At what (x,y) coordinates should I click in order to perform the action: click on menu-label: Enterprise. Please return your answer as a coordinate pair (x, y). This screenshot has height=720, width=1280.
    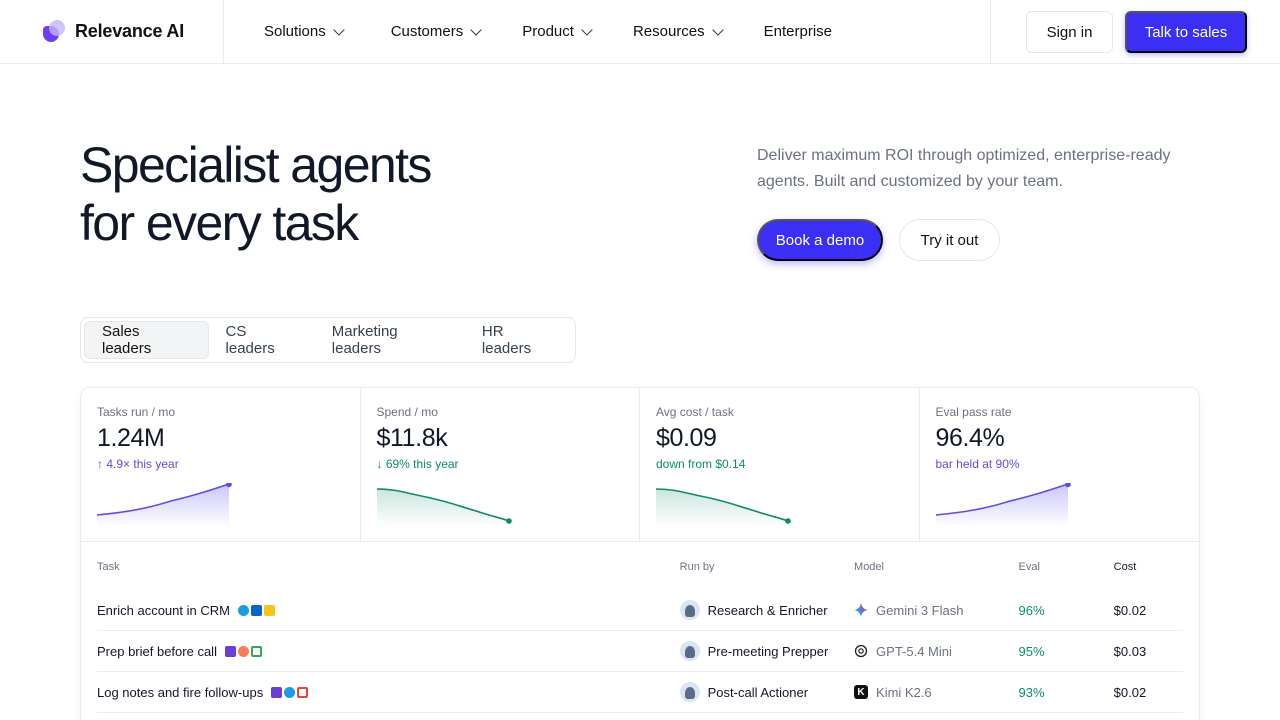
    Looking at the image, I should click on (798, 31).